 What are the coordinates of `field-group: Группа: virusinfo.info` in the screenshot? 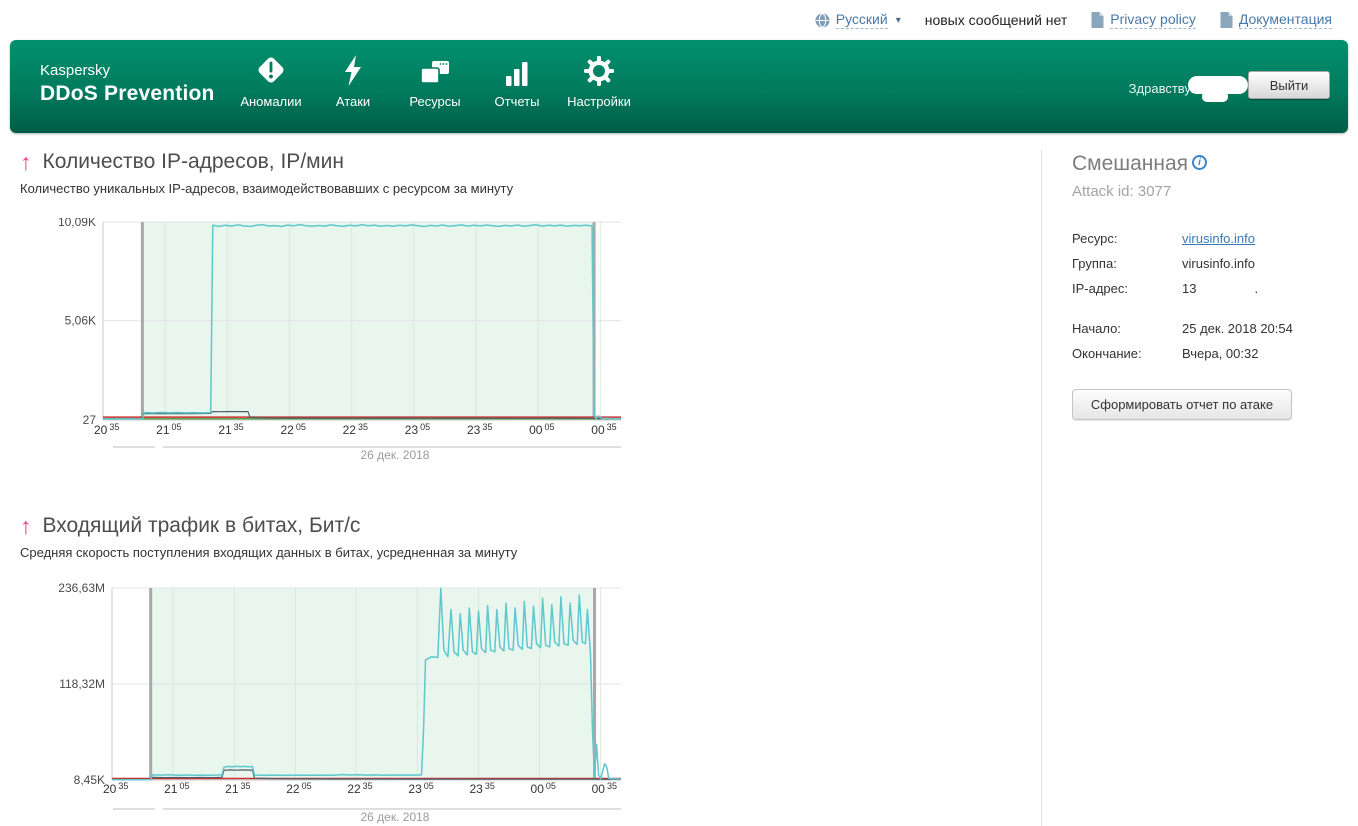 It's located at (1208, 263).